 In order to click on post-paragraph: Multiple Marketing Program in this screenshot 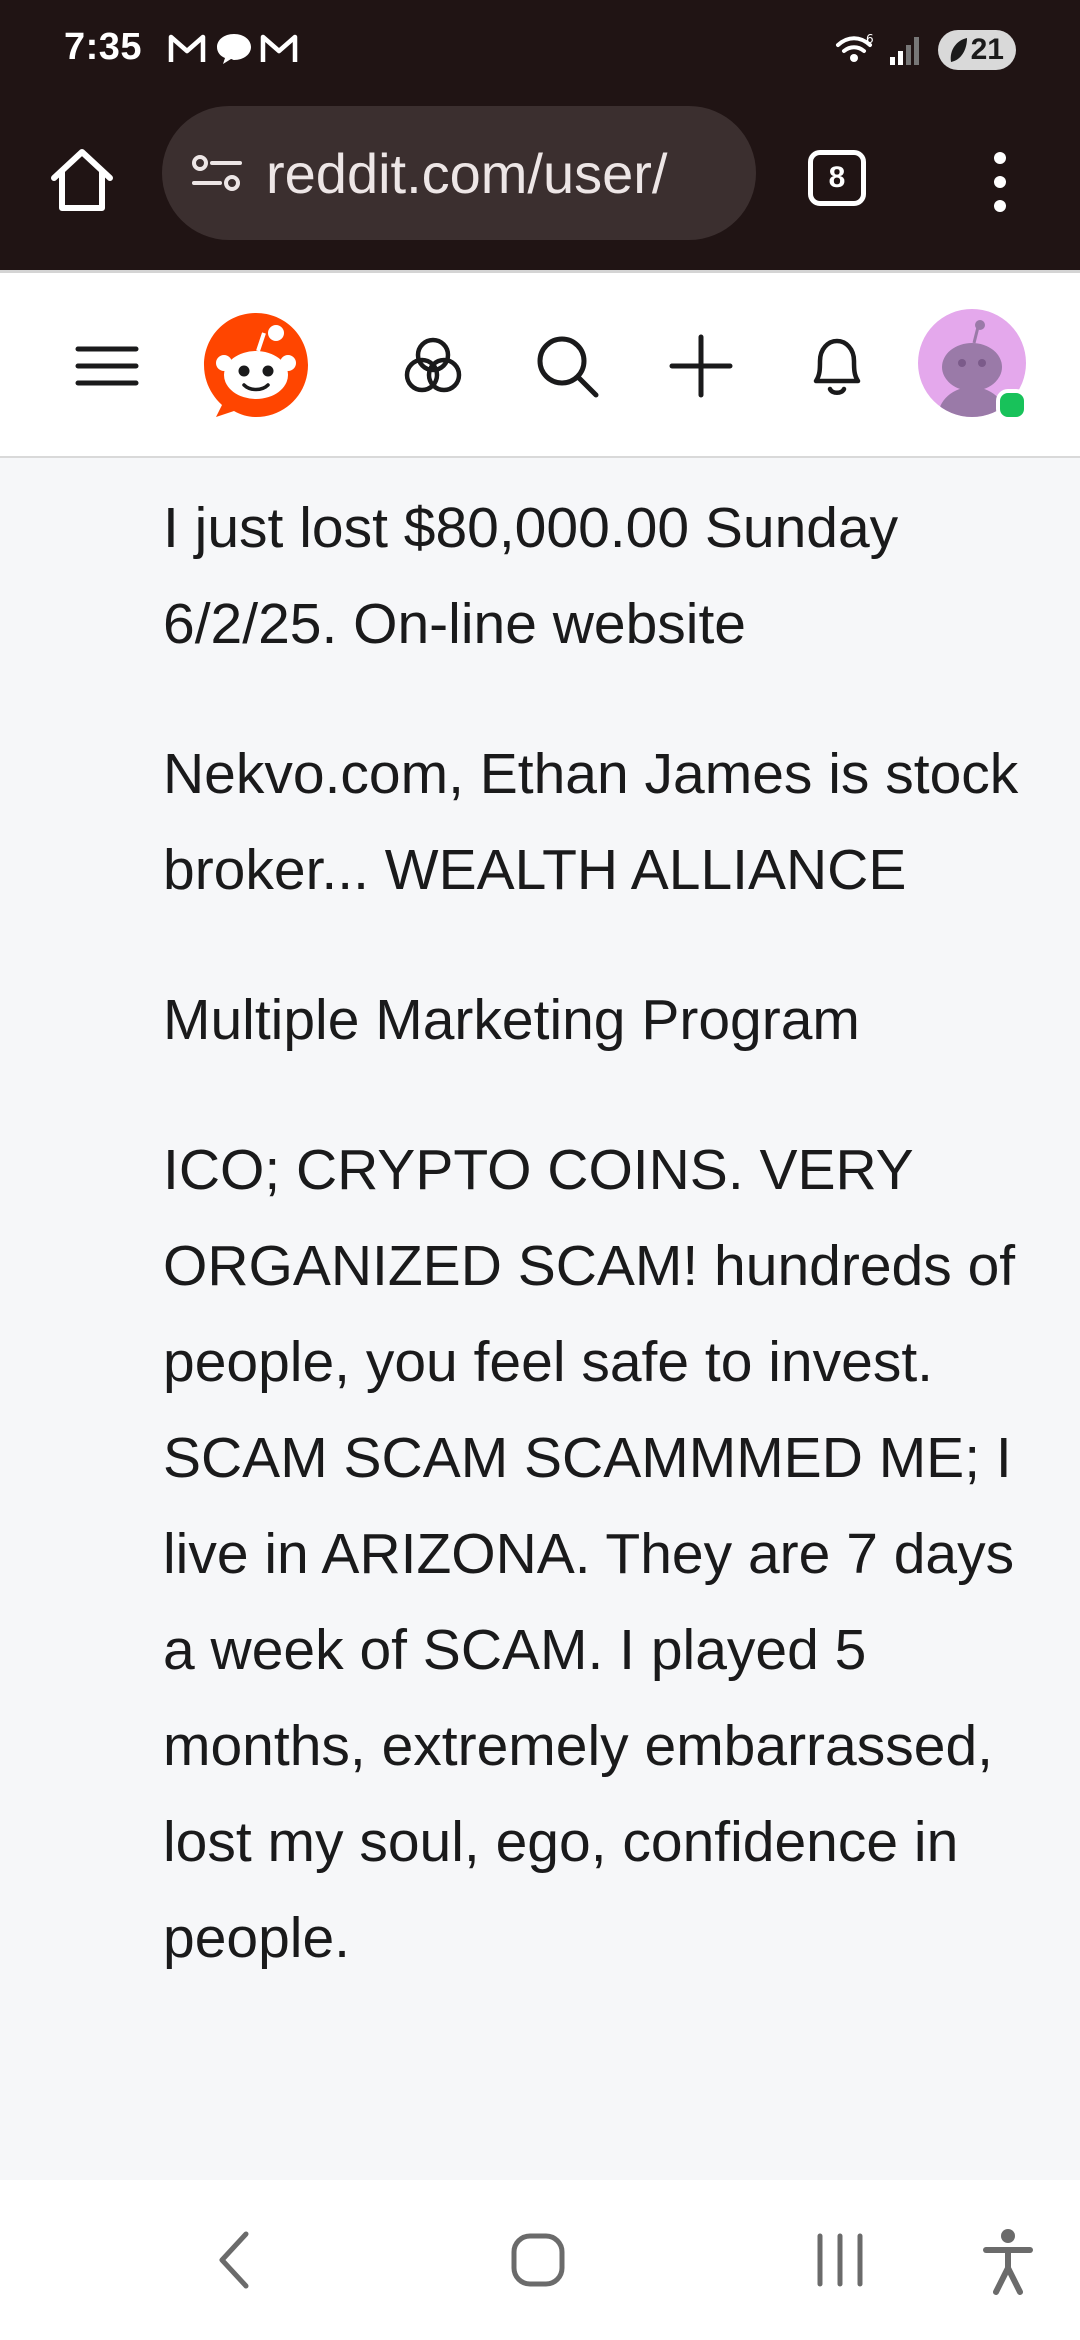, I will do `click(511, 1020)`.